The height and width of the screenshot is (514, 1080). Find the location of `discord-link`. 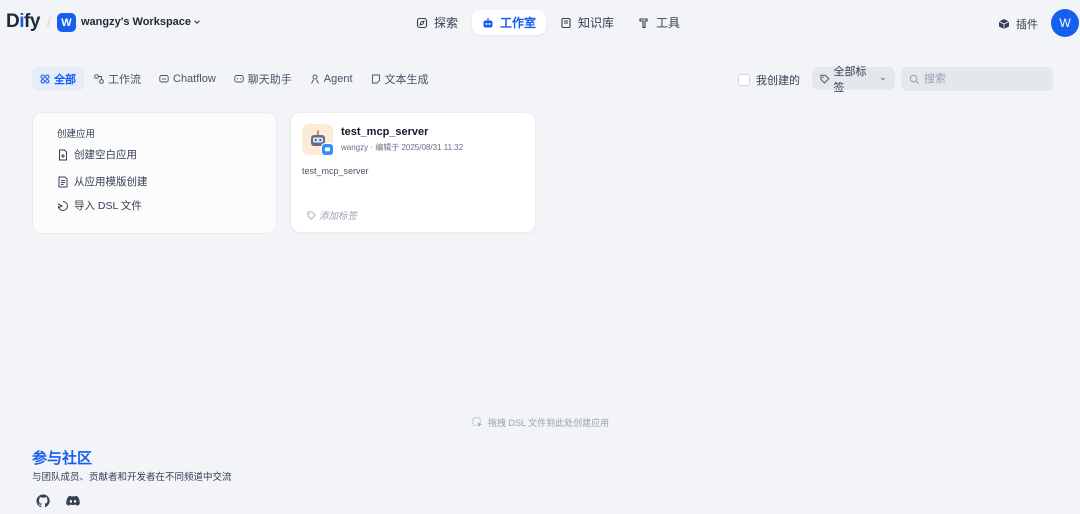

discord-link is located at coordinates (73, 501).